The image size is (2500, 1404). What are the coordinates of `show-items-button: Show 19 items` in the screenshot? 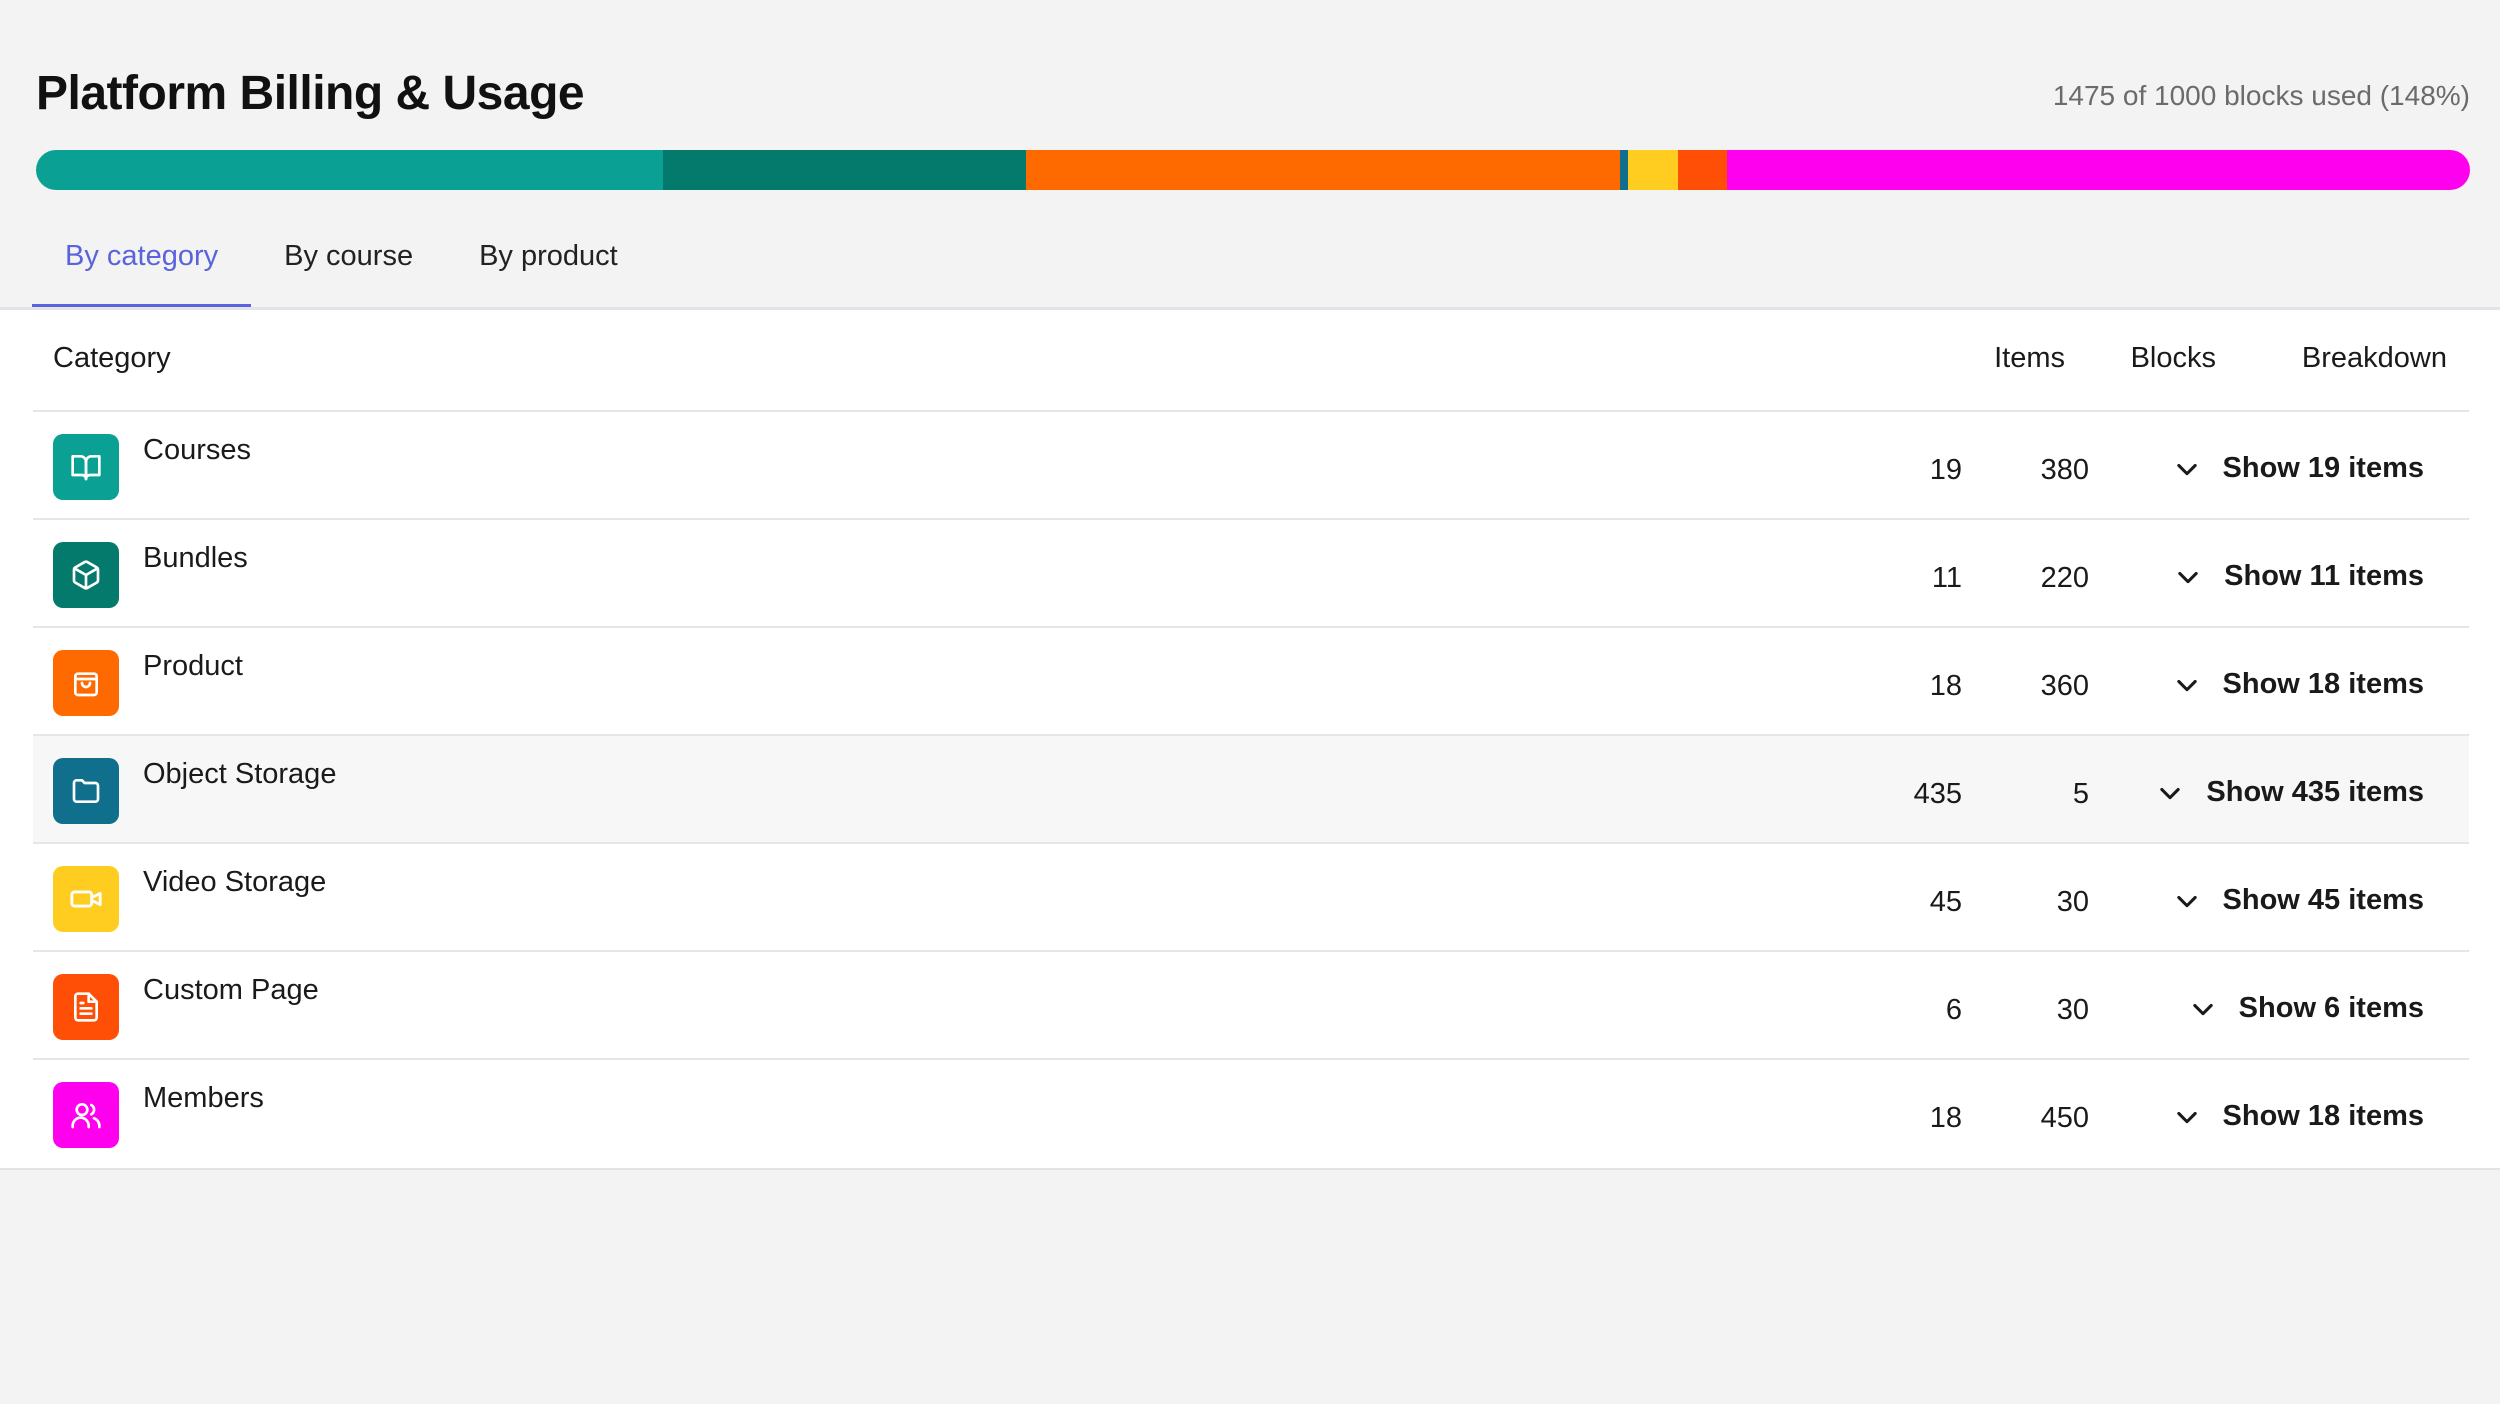 It's located at (2298, 468).